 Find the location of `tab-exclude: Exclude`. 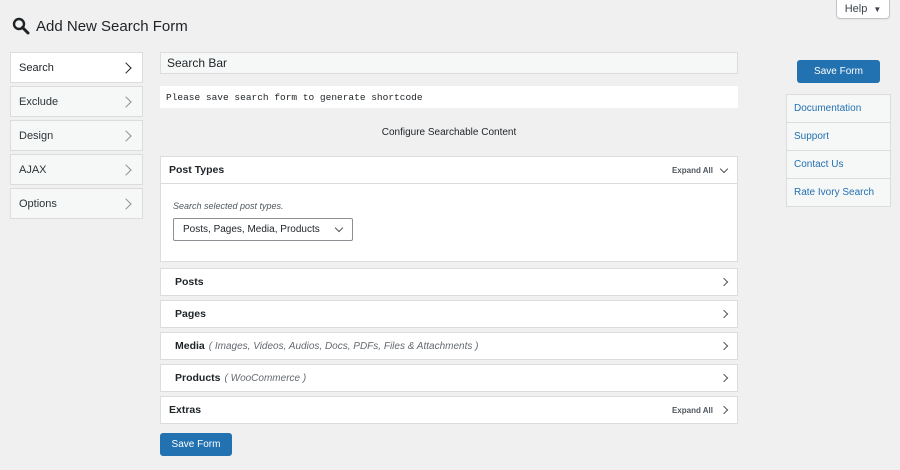

tab-exclude: Exclude is located at coordinates (76, 101).